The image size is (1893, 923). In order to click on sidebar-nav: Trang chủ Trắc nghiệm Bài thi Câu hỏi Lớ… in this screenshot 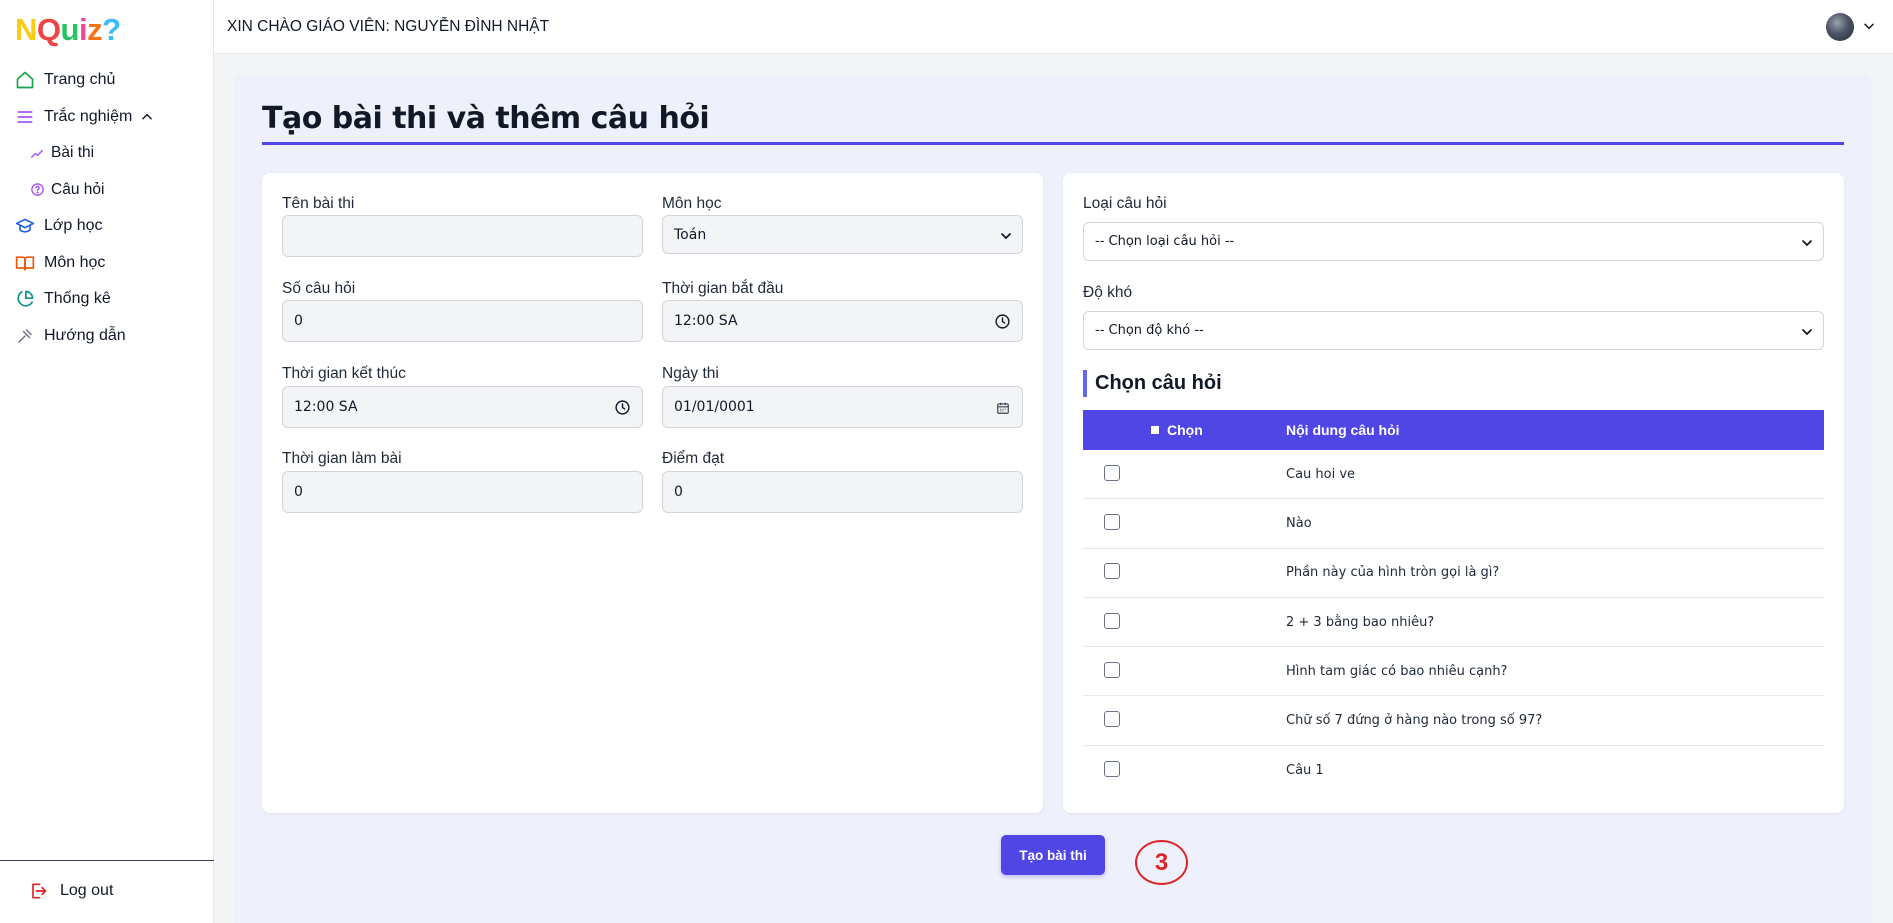, I will do `click(107, 208)`.